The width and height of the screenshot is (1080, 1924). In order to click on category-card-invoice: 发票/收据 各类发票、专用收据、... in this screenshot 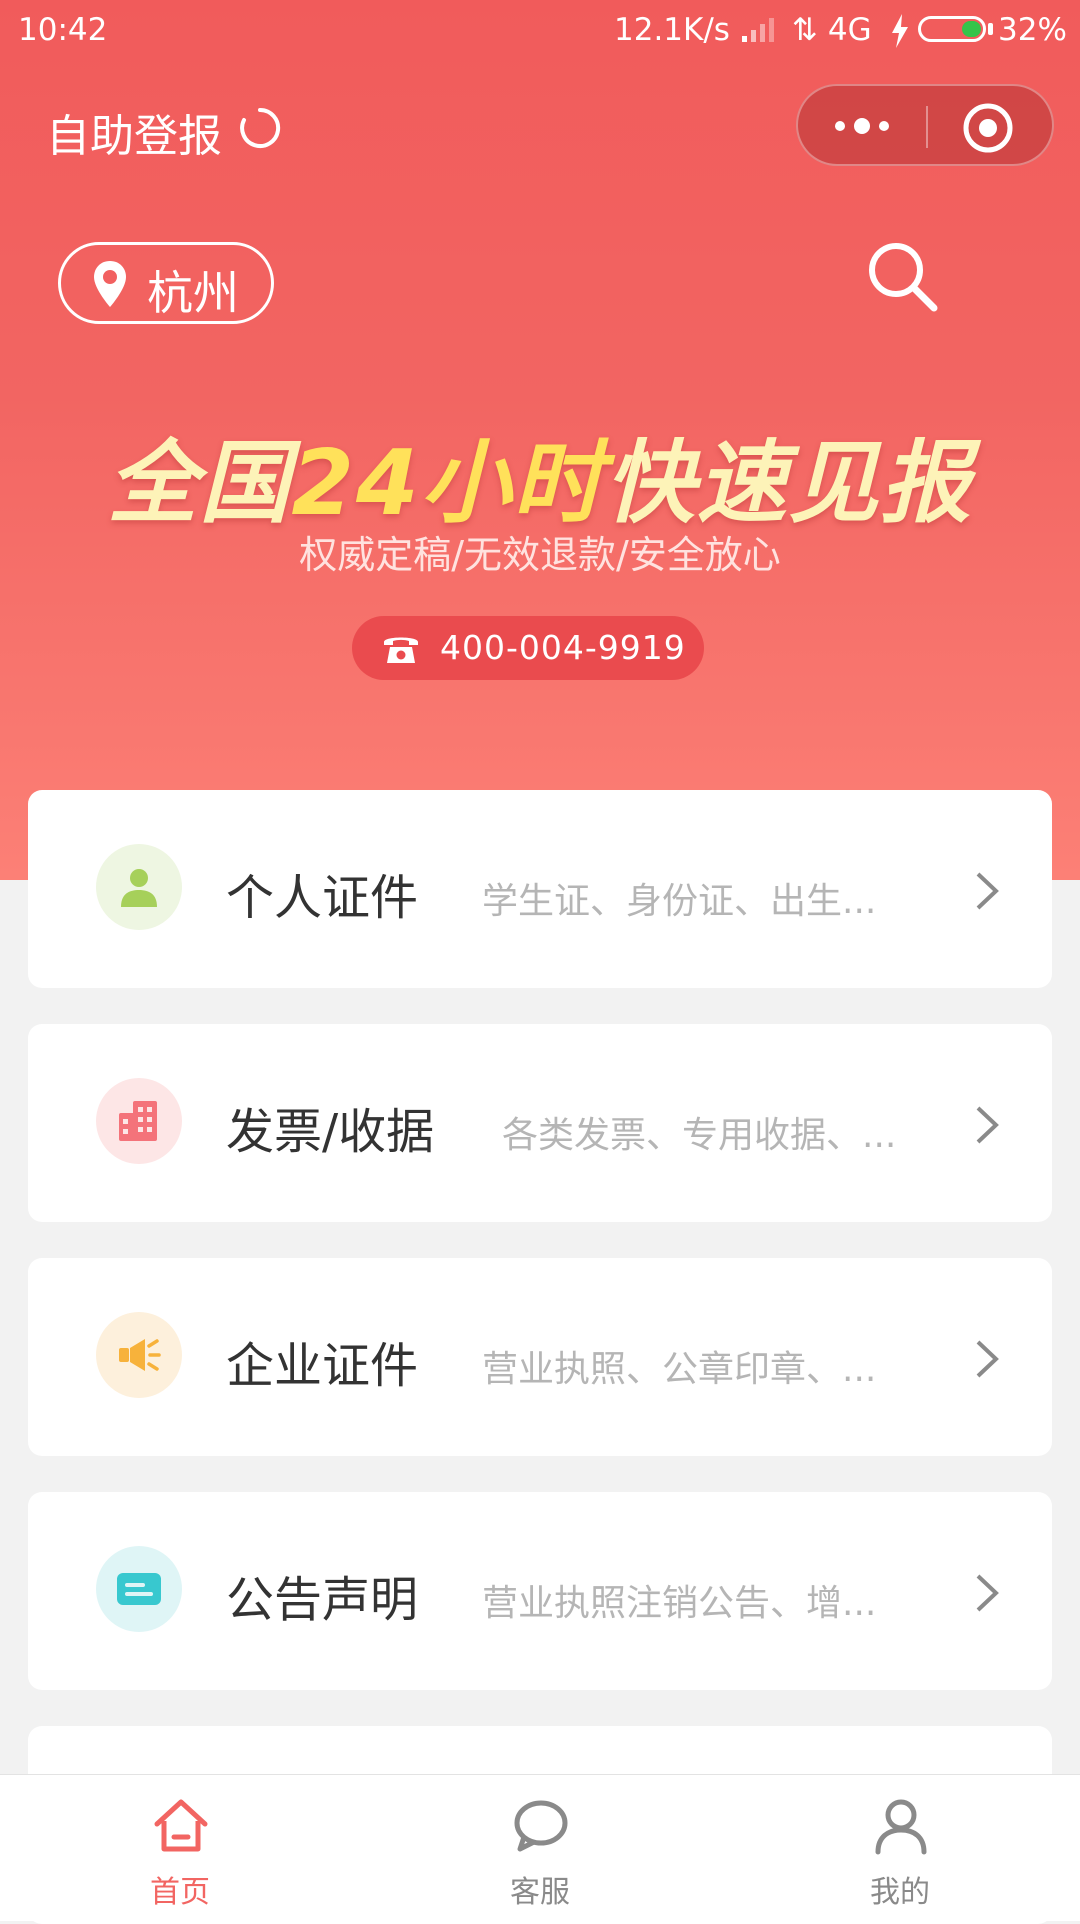, I will do `click(540, 1123)`.